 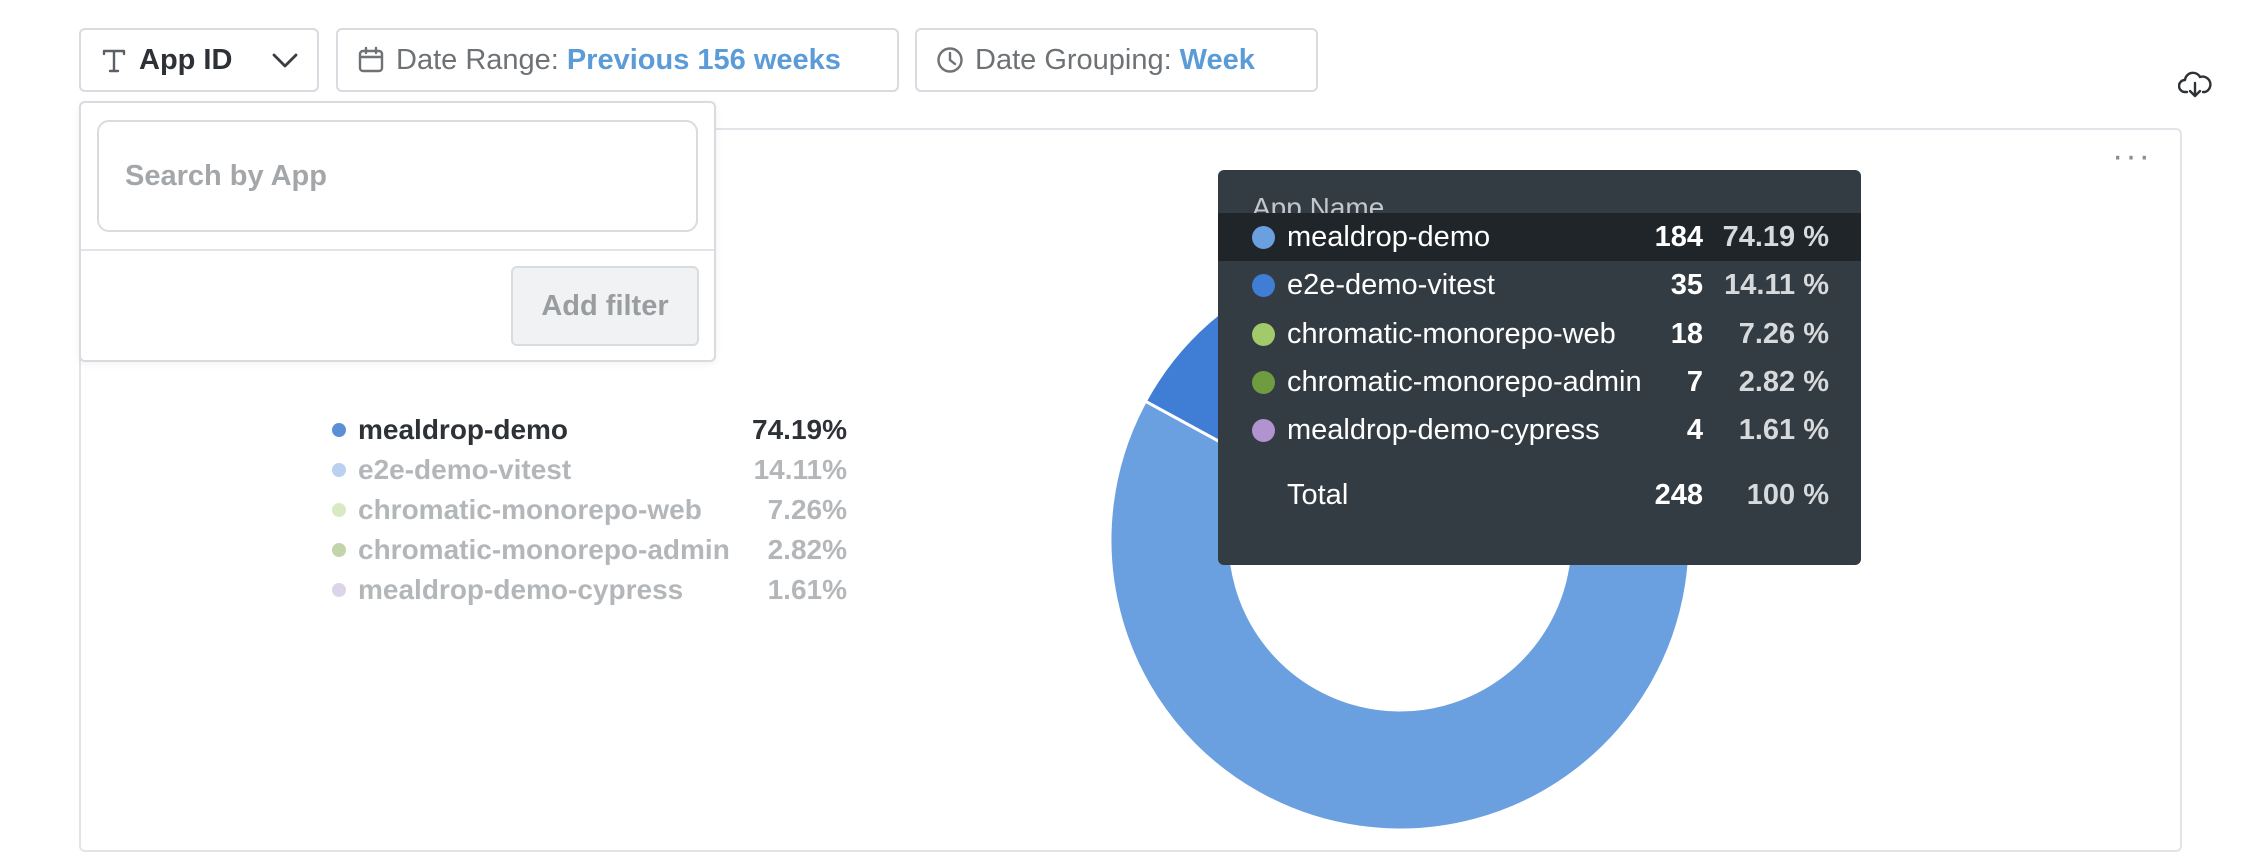 I want to click on legend-label: chromatic-monorepo-admin, so click(x=544, y=549).